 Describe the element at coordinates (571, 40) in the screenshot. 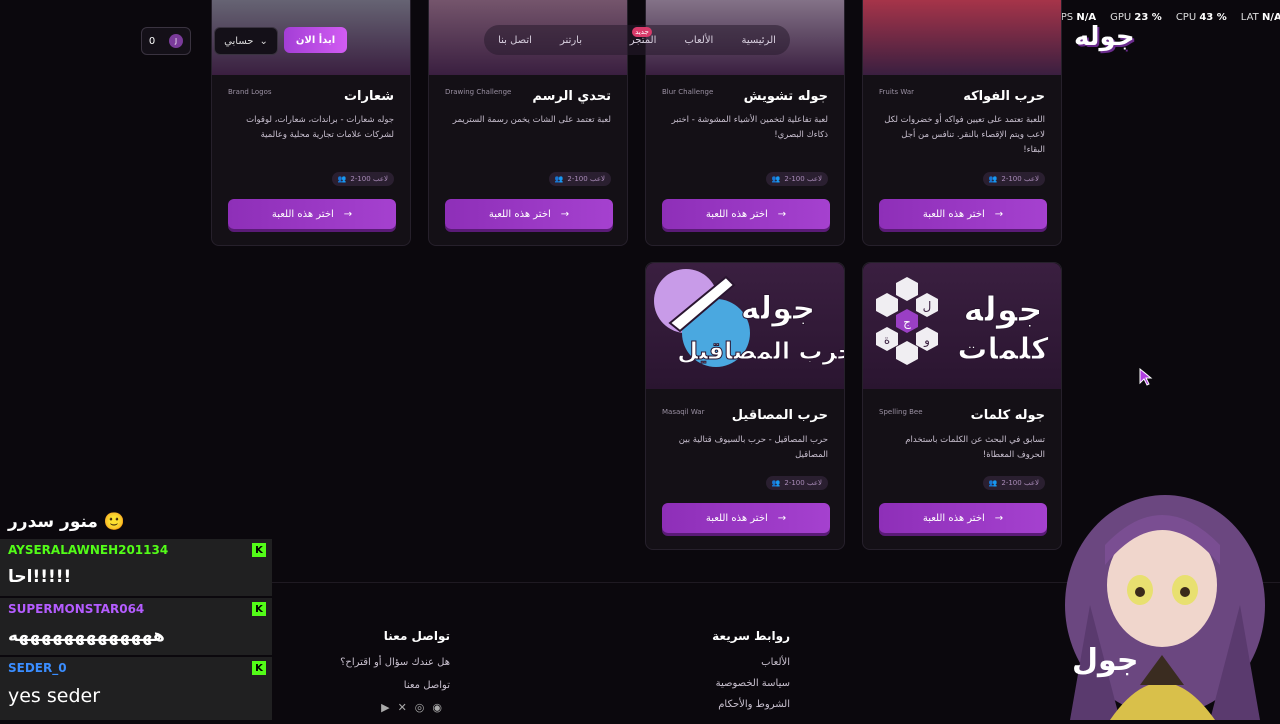

I see `nav-partner: بارتنر` at that location.